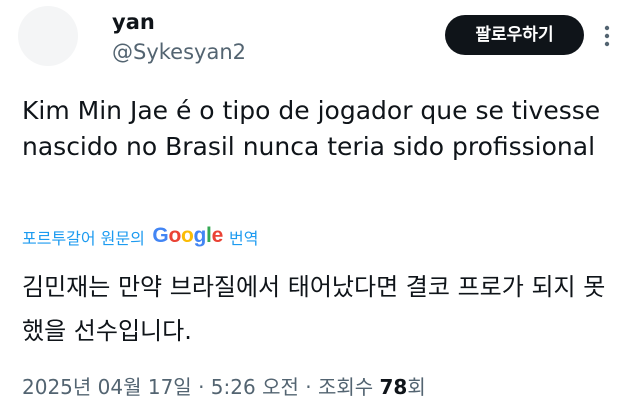  Describe the element at coordinates (187, 235) in the screenshot. I see `google-logo: Google` at that location.